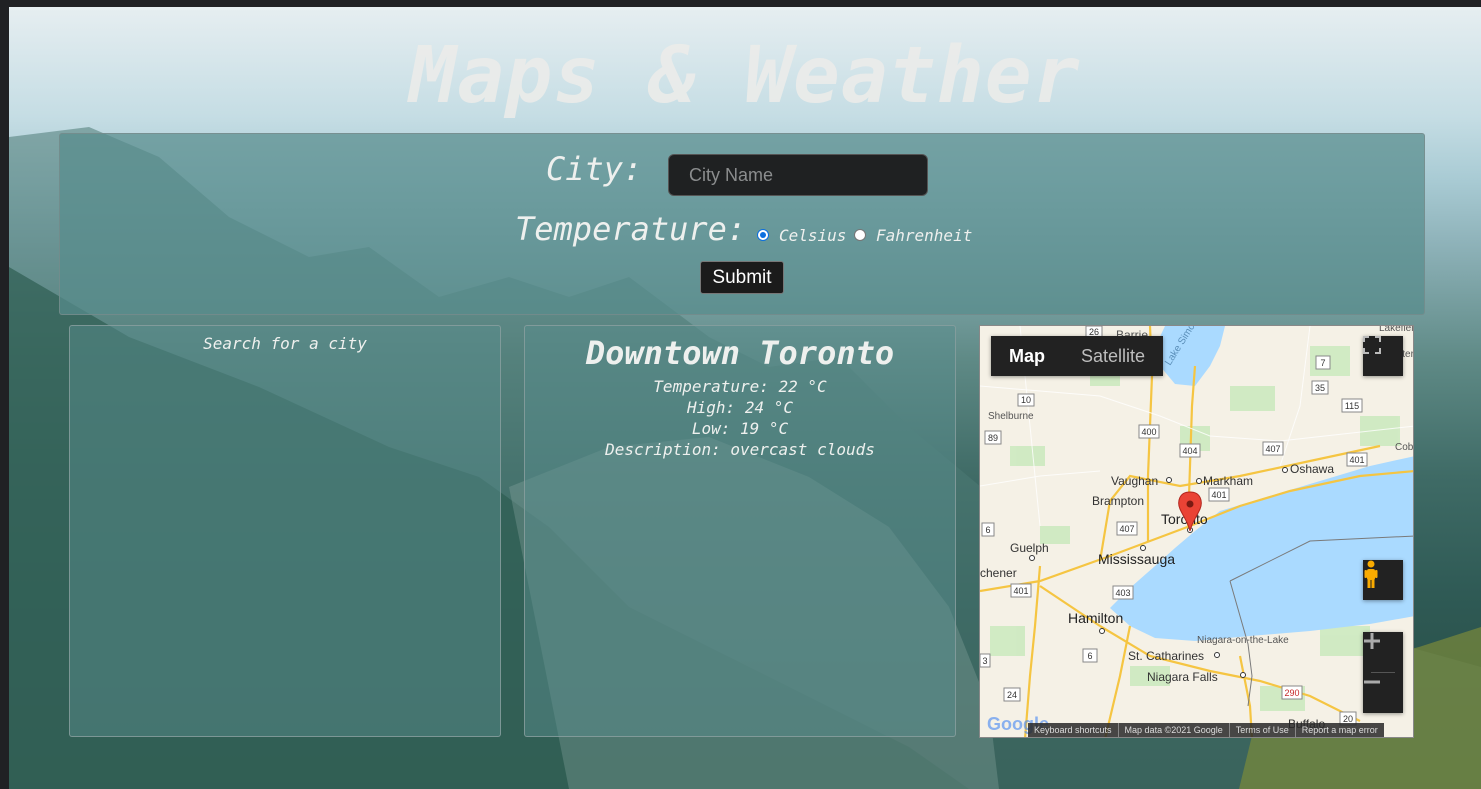 The height and width of the screenshot is (789, 1481). Describe the element at coordinates (1095, 618) in the screenshot. I see `place-hamilton: Hamilton` at that location.